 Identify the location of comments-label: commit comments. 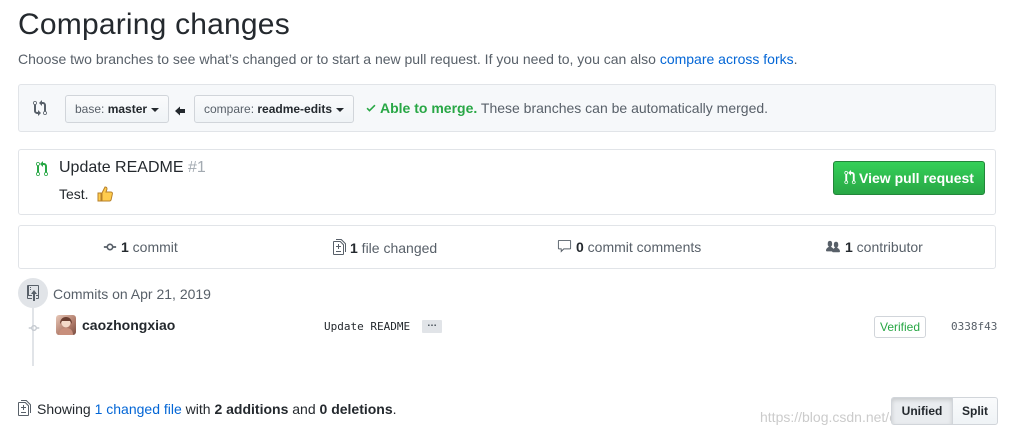
(642, 247).